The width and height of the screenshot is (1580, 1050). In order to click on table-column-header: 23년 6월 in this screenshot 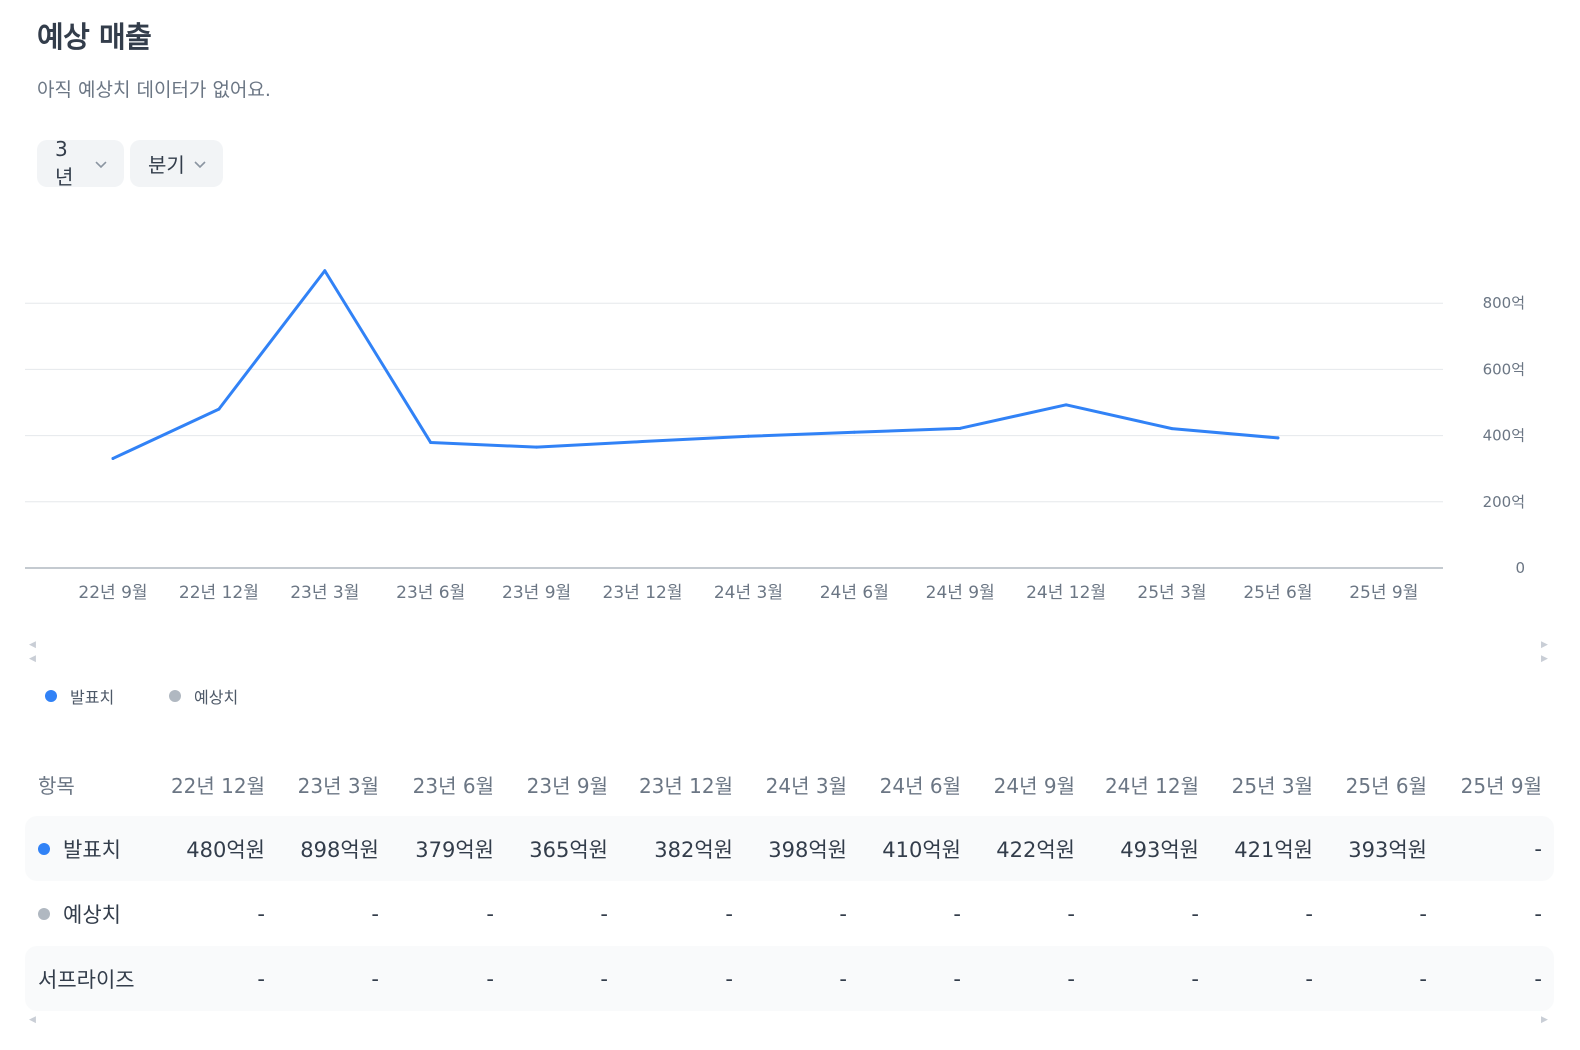, I will do `click(453, 785)`.